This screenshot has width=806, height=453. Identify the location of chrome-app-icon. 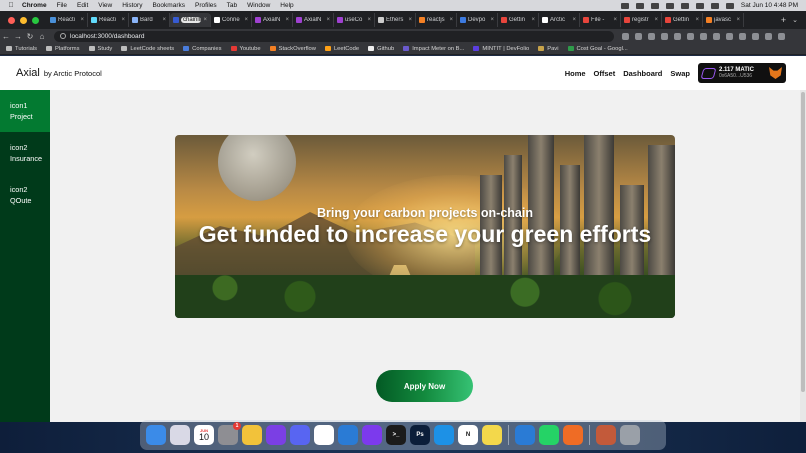
(252, 435).